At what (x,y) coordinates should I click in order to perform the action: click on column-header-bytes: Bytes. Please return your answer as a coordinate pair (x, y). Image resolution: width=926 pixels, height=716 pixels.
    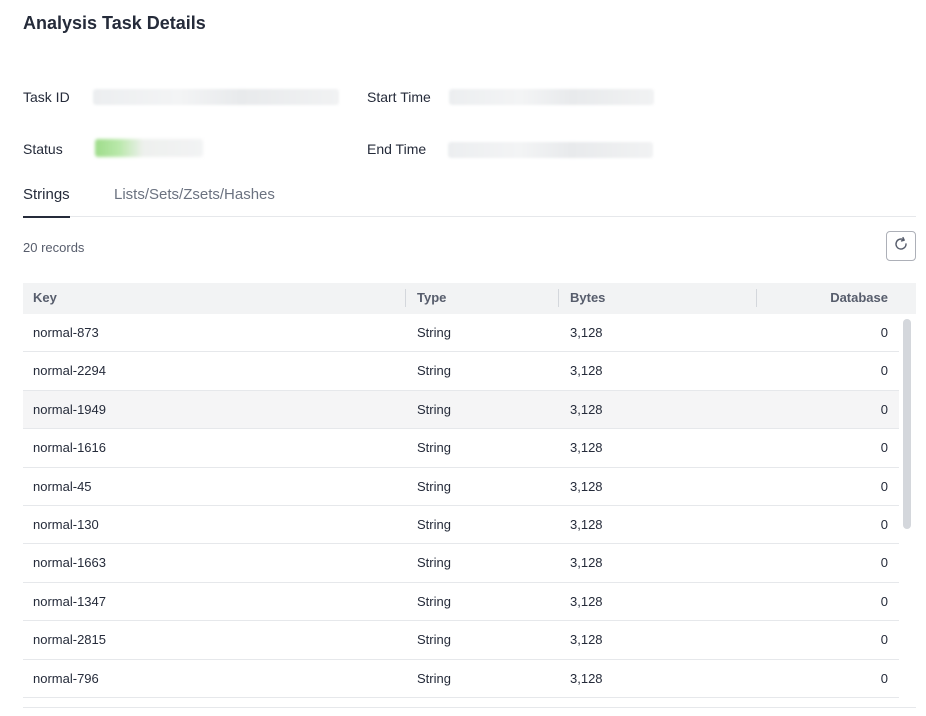
    Looking at the image, I should click on (587, 297).